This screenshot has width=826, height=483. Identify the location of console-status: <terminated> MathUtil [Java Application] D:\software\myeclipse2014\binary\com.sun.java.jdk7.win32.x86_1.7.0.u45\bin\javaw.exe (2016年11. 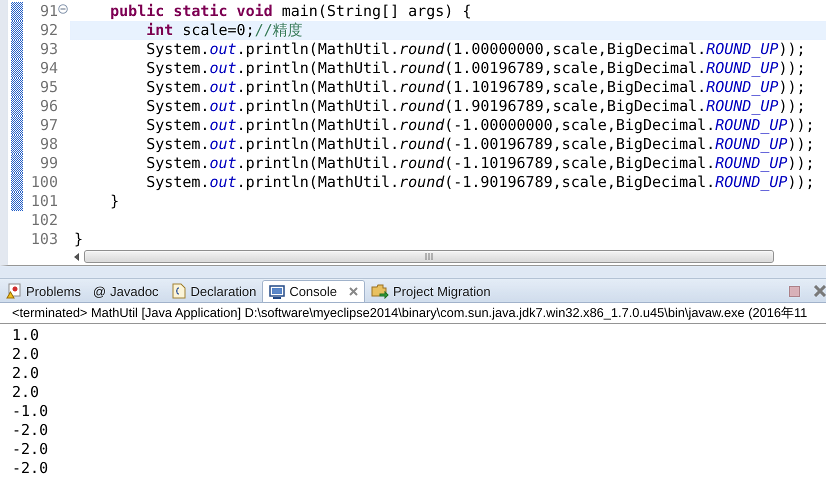
(413, 313).